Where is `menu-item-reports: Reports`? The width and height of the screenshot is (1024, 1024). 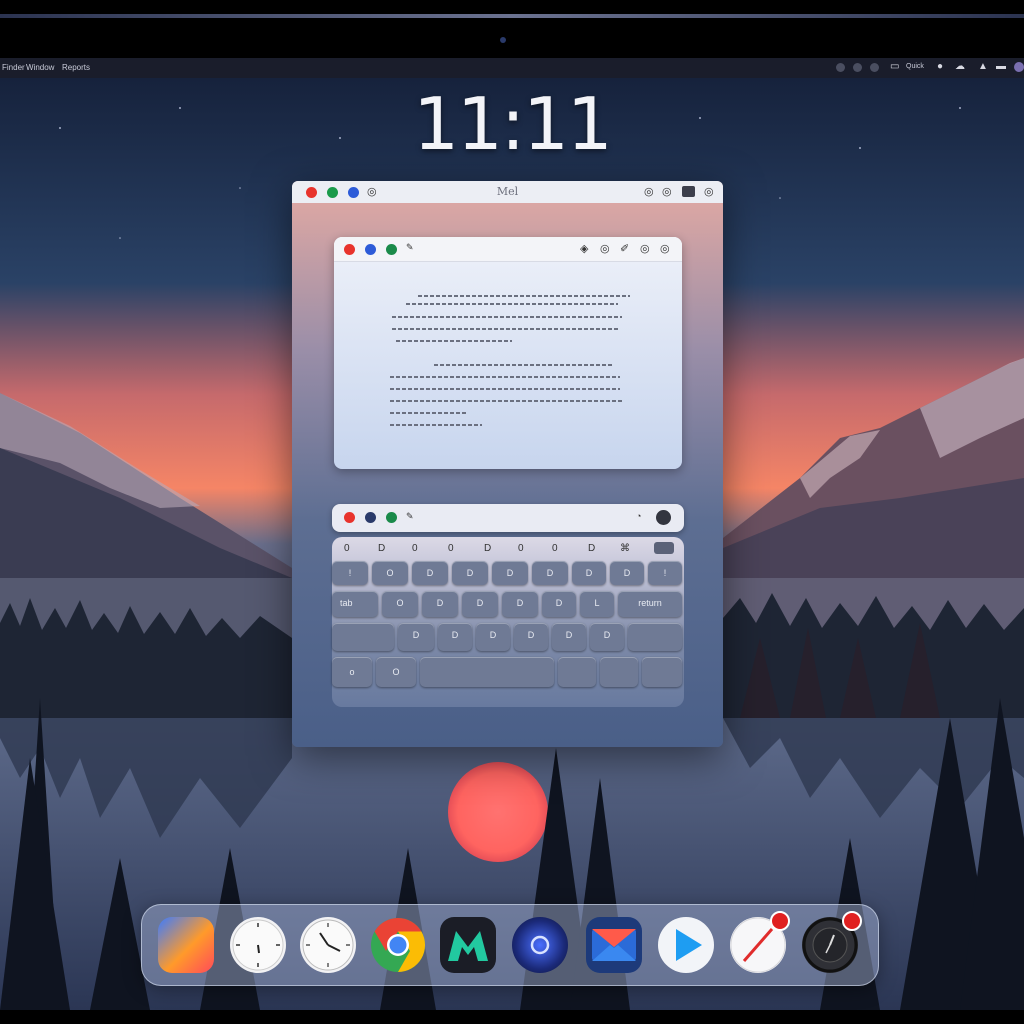
menu-item-reports: Reports is located at coordinates (76, 67).